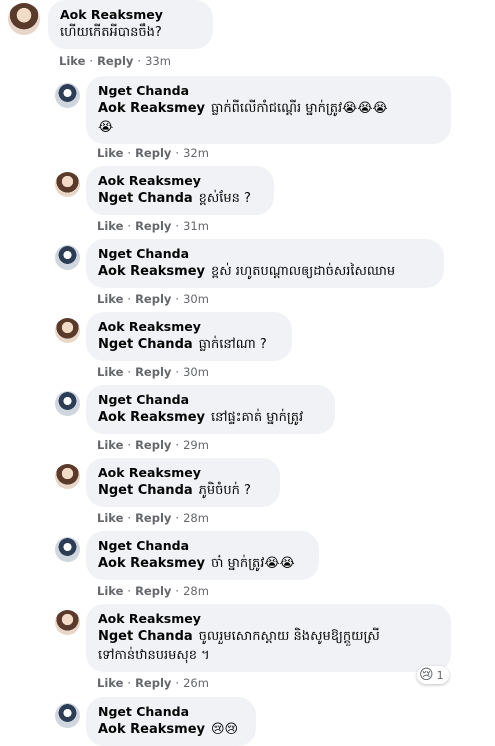  I want to click on comment-actions: Like · Reply · 33m, so click(115, 61).